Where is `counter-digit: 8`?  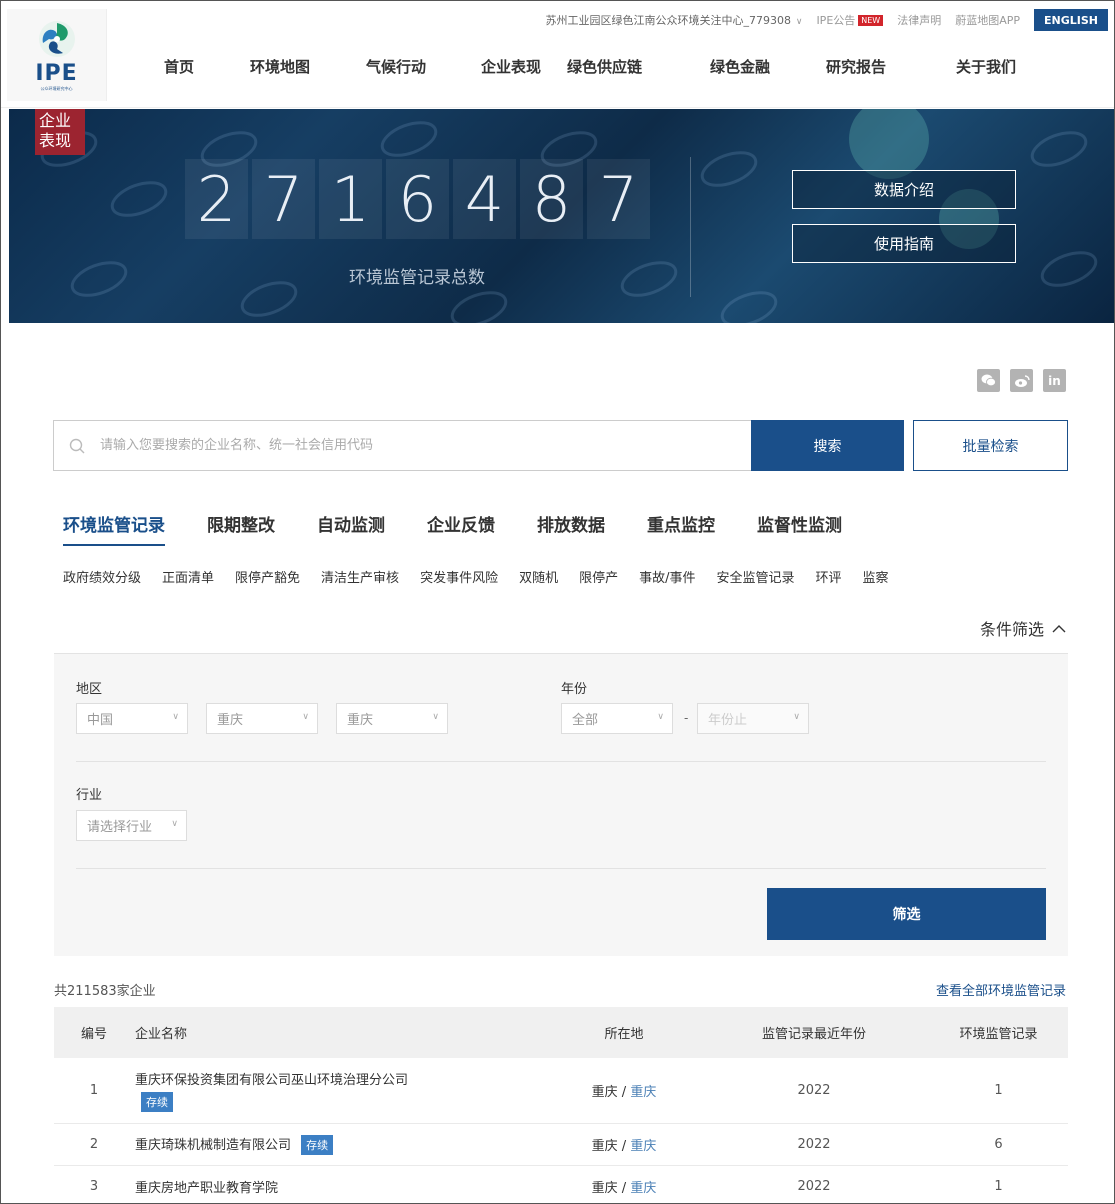 counter-digit: 8 is located at coordinates (551, 199).